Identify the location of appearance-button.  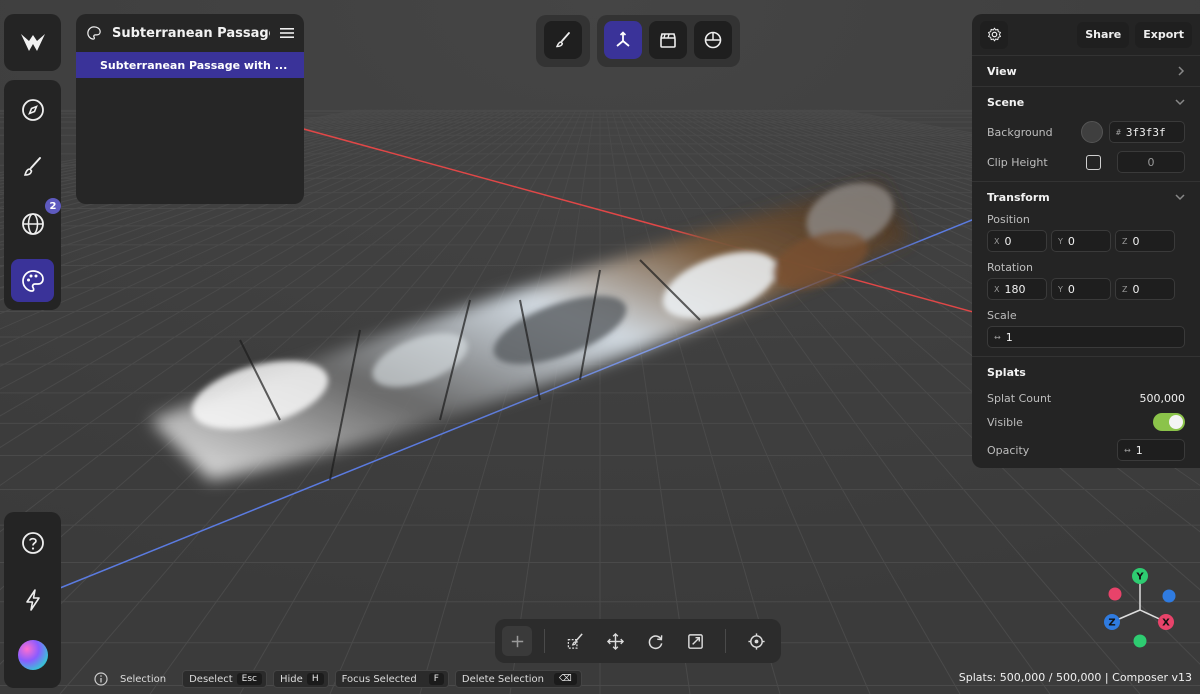
(32, 280).